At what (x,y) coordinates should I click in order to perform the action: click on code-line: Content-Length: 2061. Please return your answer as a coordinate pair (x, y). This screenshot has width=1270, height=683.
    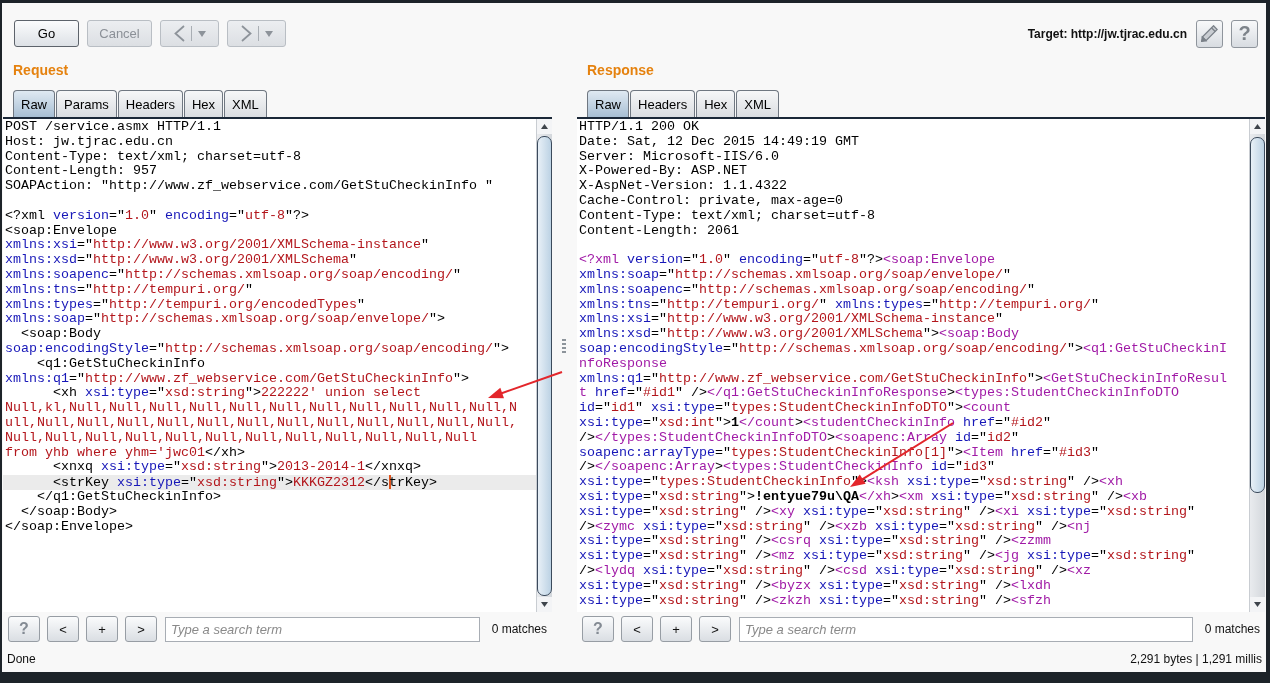
    Looking at the image, I should click on (659, 231).